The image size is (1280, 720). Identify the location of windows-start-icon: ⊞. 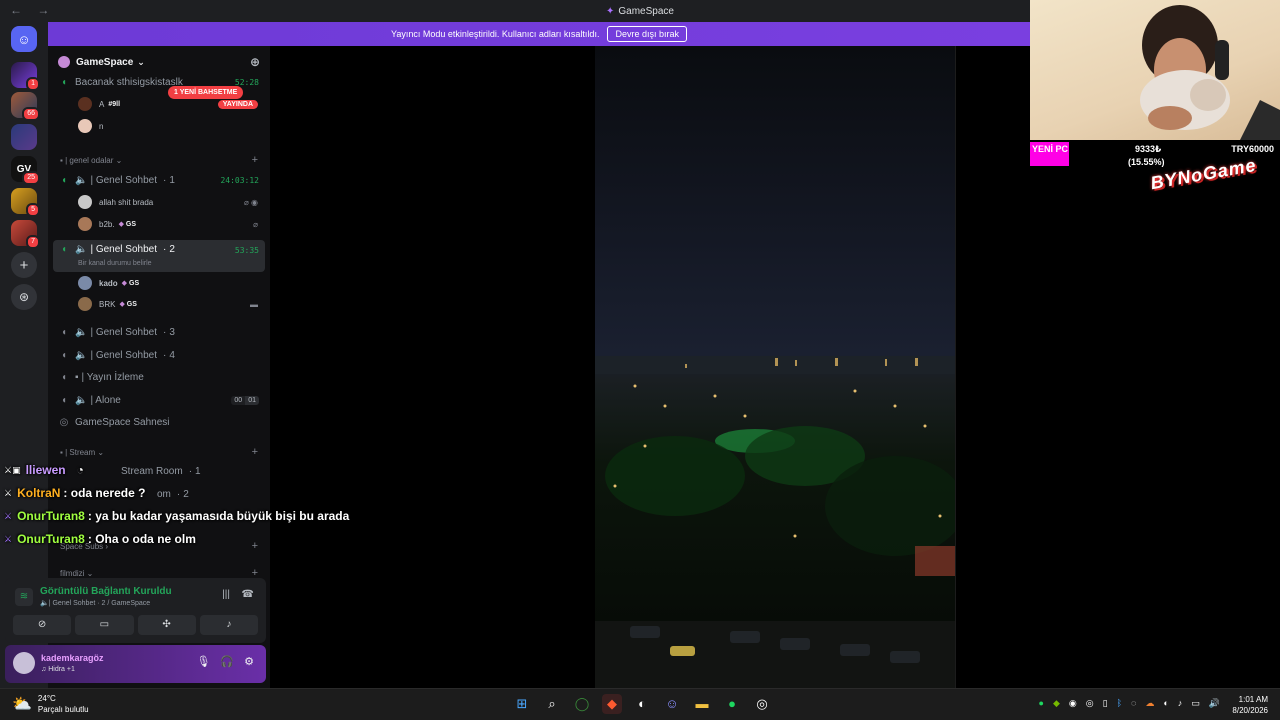
(522, 704).